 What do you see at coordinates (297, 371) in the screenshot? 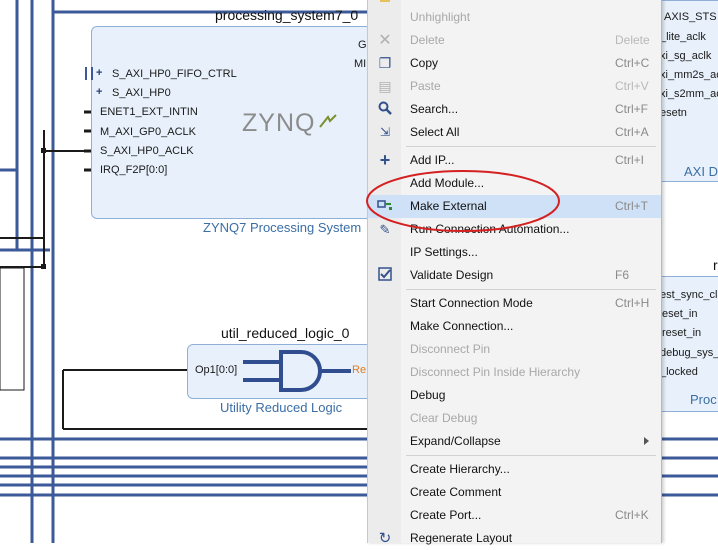
I see `and-gate-icon` at bounding box center [297, 371].